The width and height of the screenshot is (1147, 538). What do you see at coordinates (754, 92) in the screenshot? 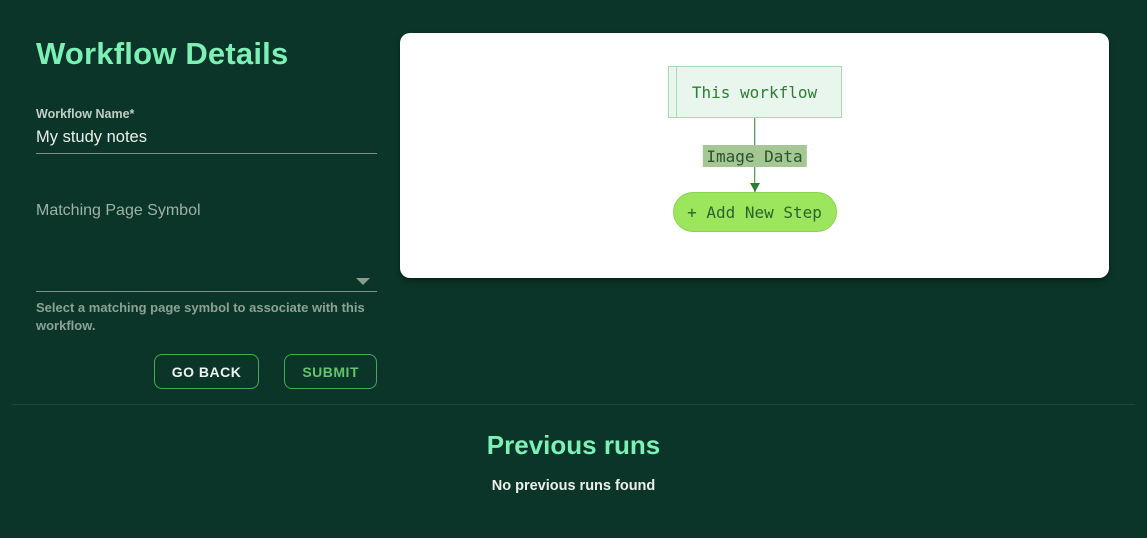
I see `workflow-node: This workflow` at bounding box center [754, 92].